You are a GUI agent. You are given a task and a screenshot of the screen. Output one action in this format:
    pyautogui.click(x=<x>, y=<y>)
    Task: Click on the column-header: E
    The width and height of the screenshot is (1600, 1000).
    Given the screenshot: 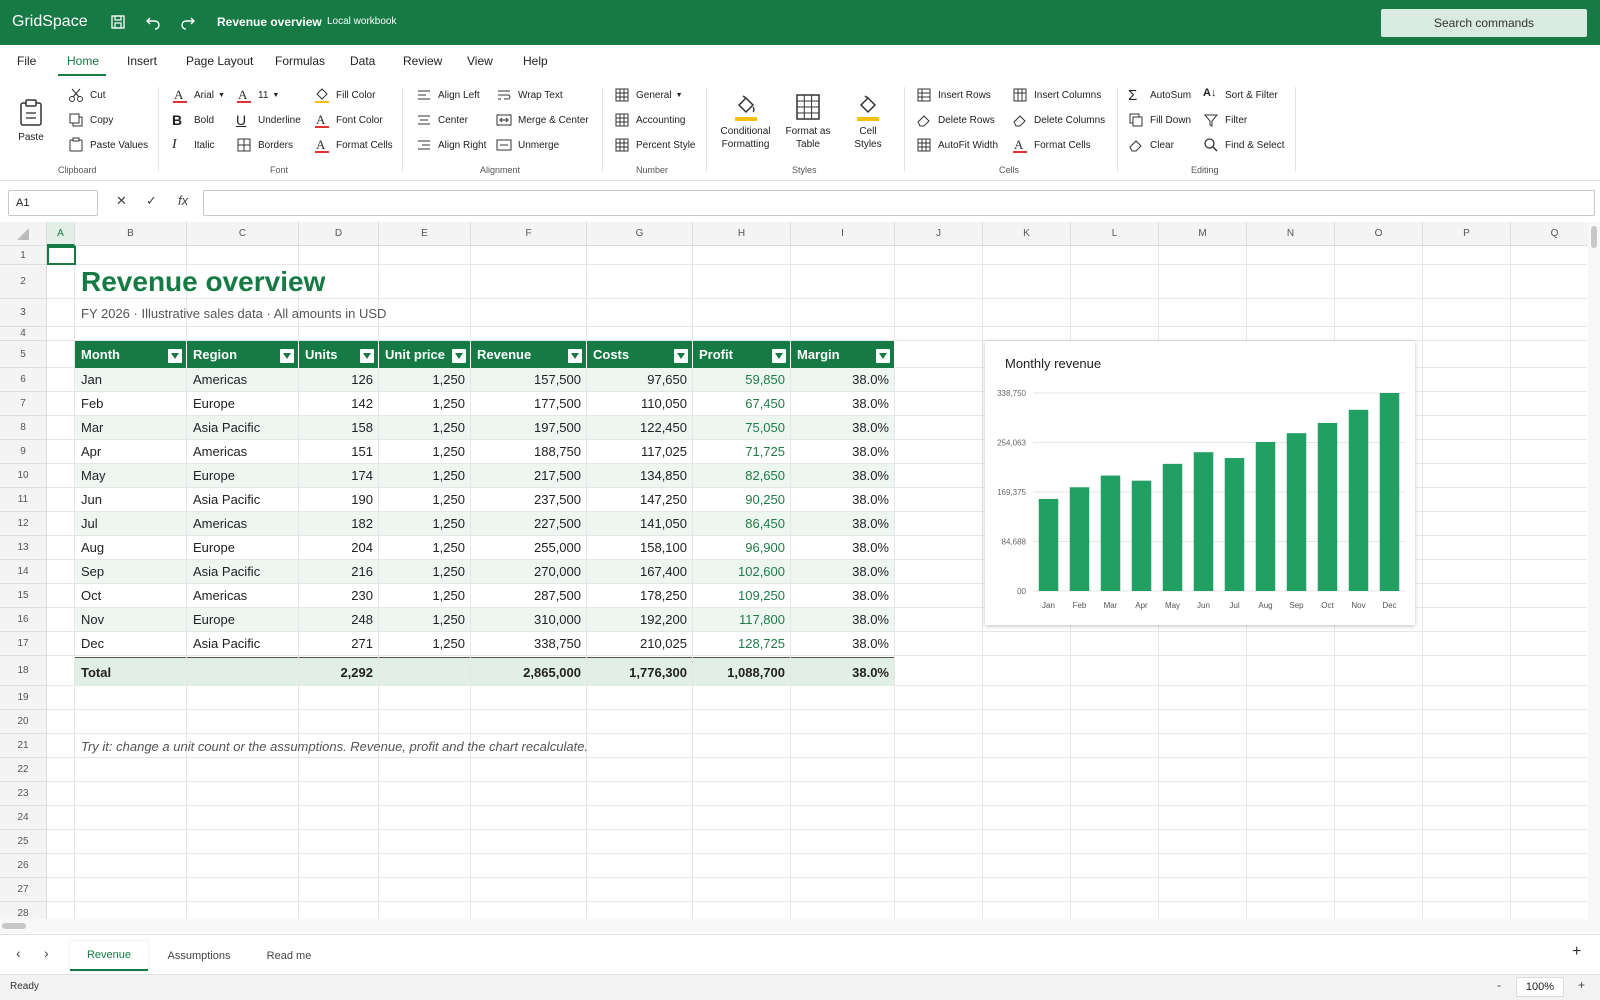 What is the action you would take?
    pyautogui.click(x=425, y=234)
    